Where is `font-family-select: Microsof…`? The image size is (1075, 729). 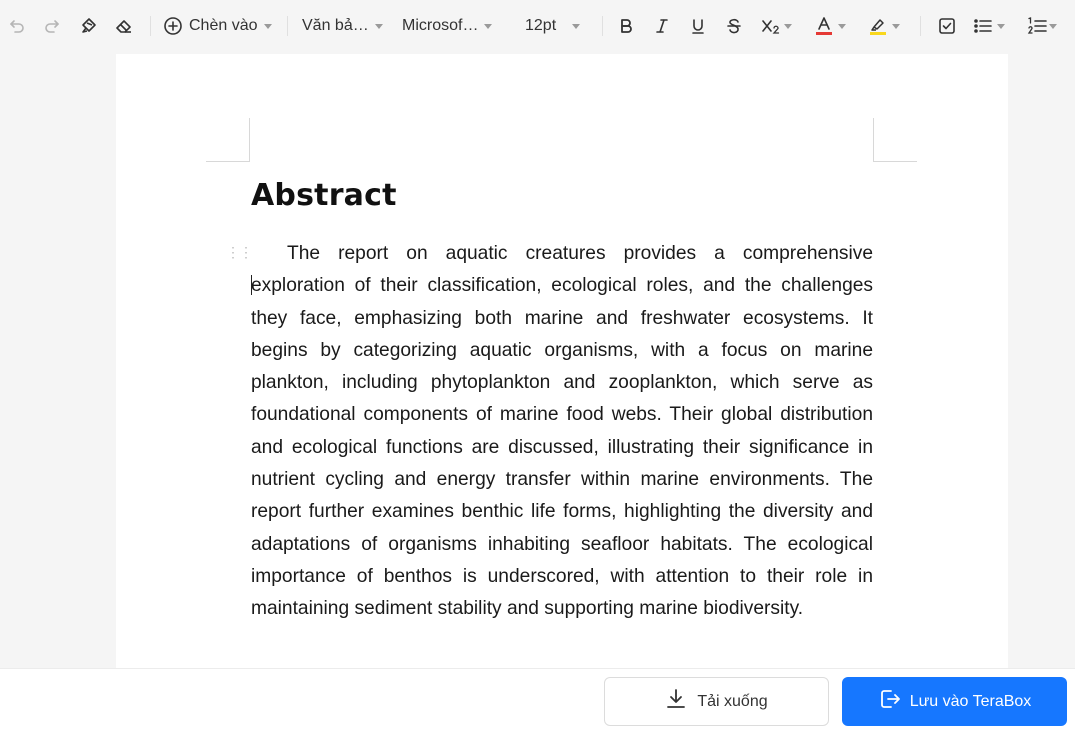
font-family-select: Microsof… is located at coordinates (450, 26).